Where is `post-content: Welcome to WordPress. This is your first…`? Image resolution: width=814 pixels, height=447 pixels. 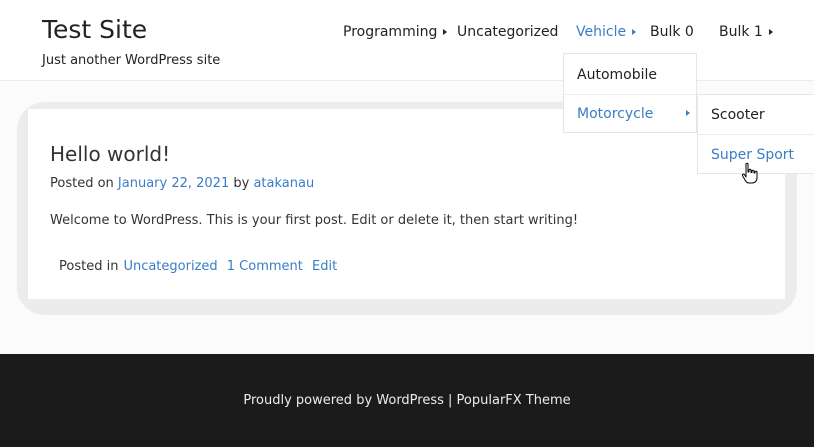 post-content: Welcome to WordPress. This is your first… is located at coordinates (314, 220).